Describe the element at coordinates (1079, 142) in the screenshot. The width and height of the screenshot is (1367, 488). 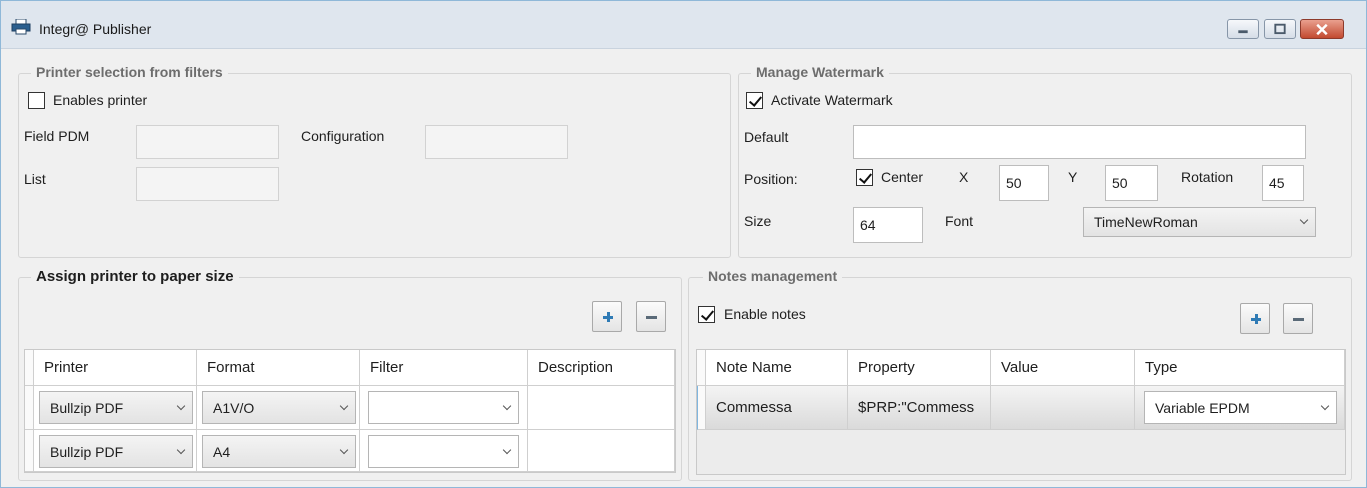
I see `default-input` at that location.